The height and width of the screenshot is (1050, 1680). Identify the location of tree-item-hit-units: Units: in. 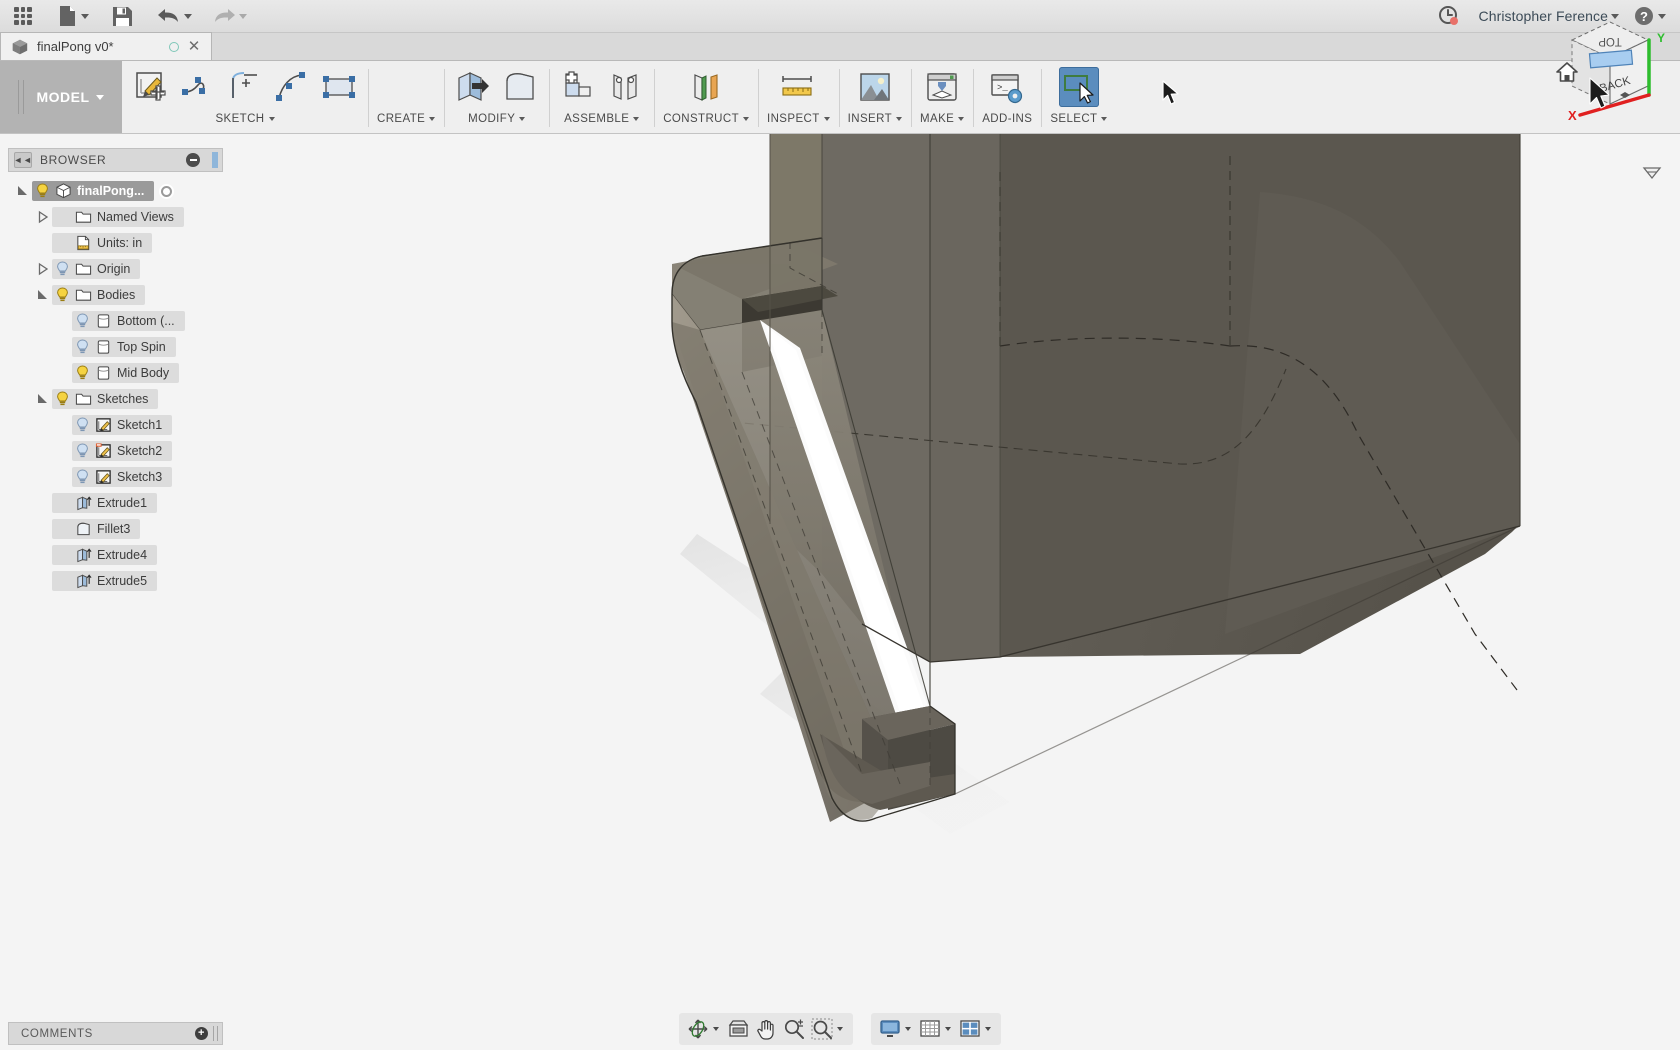
(102, 243).